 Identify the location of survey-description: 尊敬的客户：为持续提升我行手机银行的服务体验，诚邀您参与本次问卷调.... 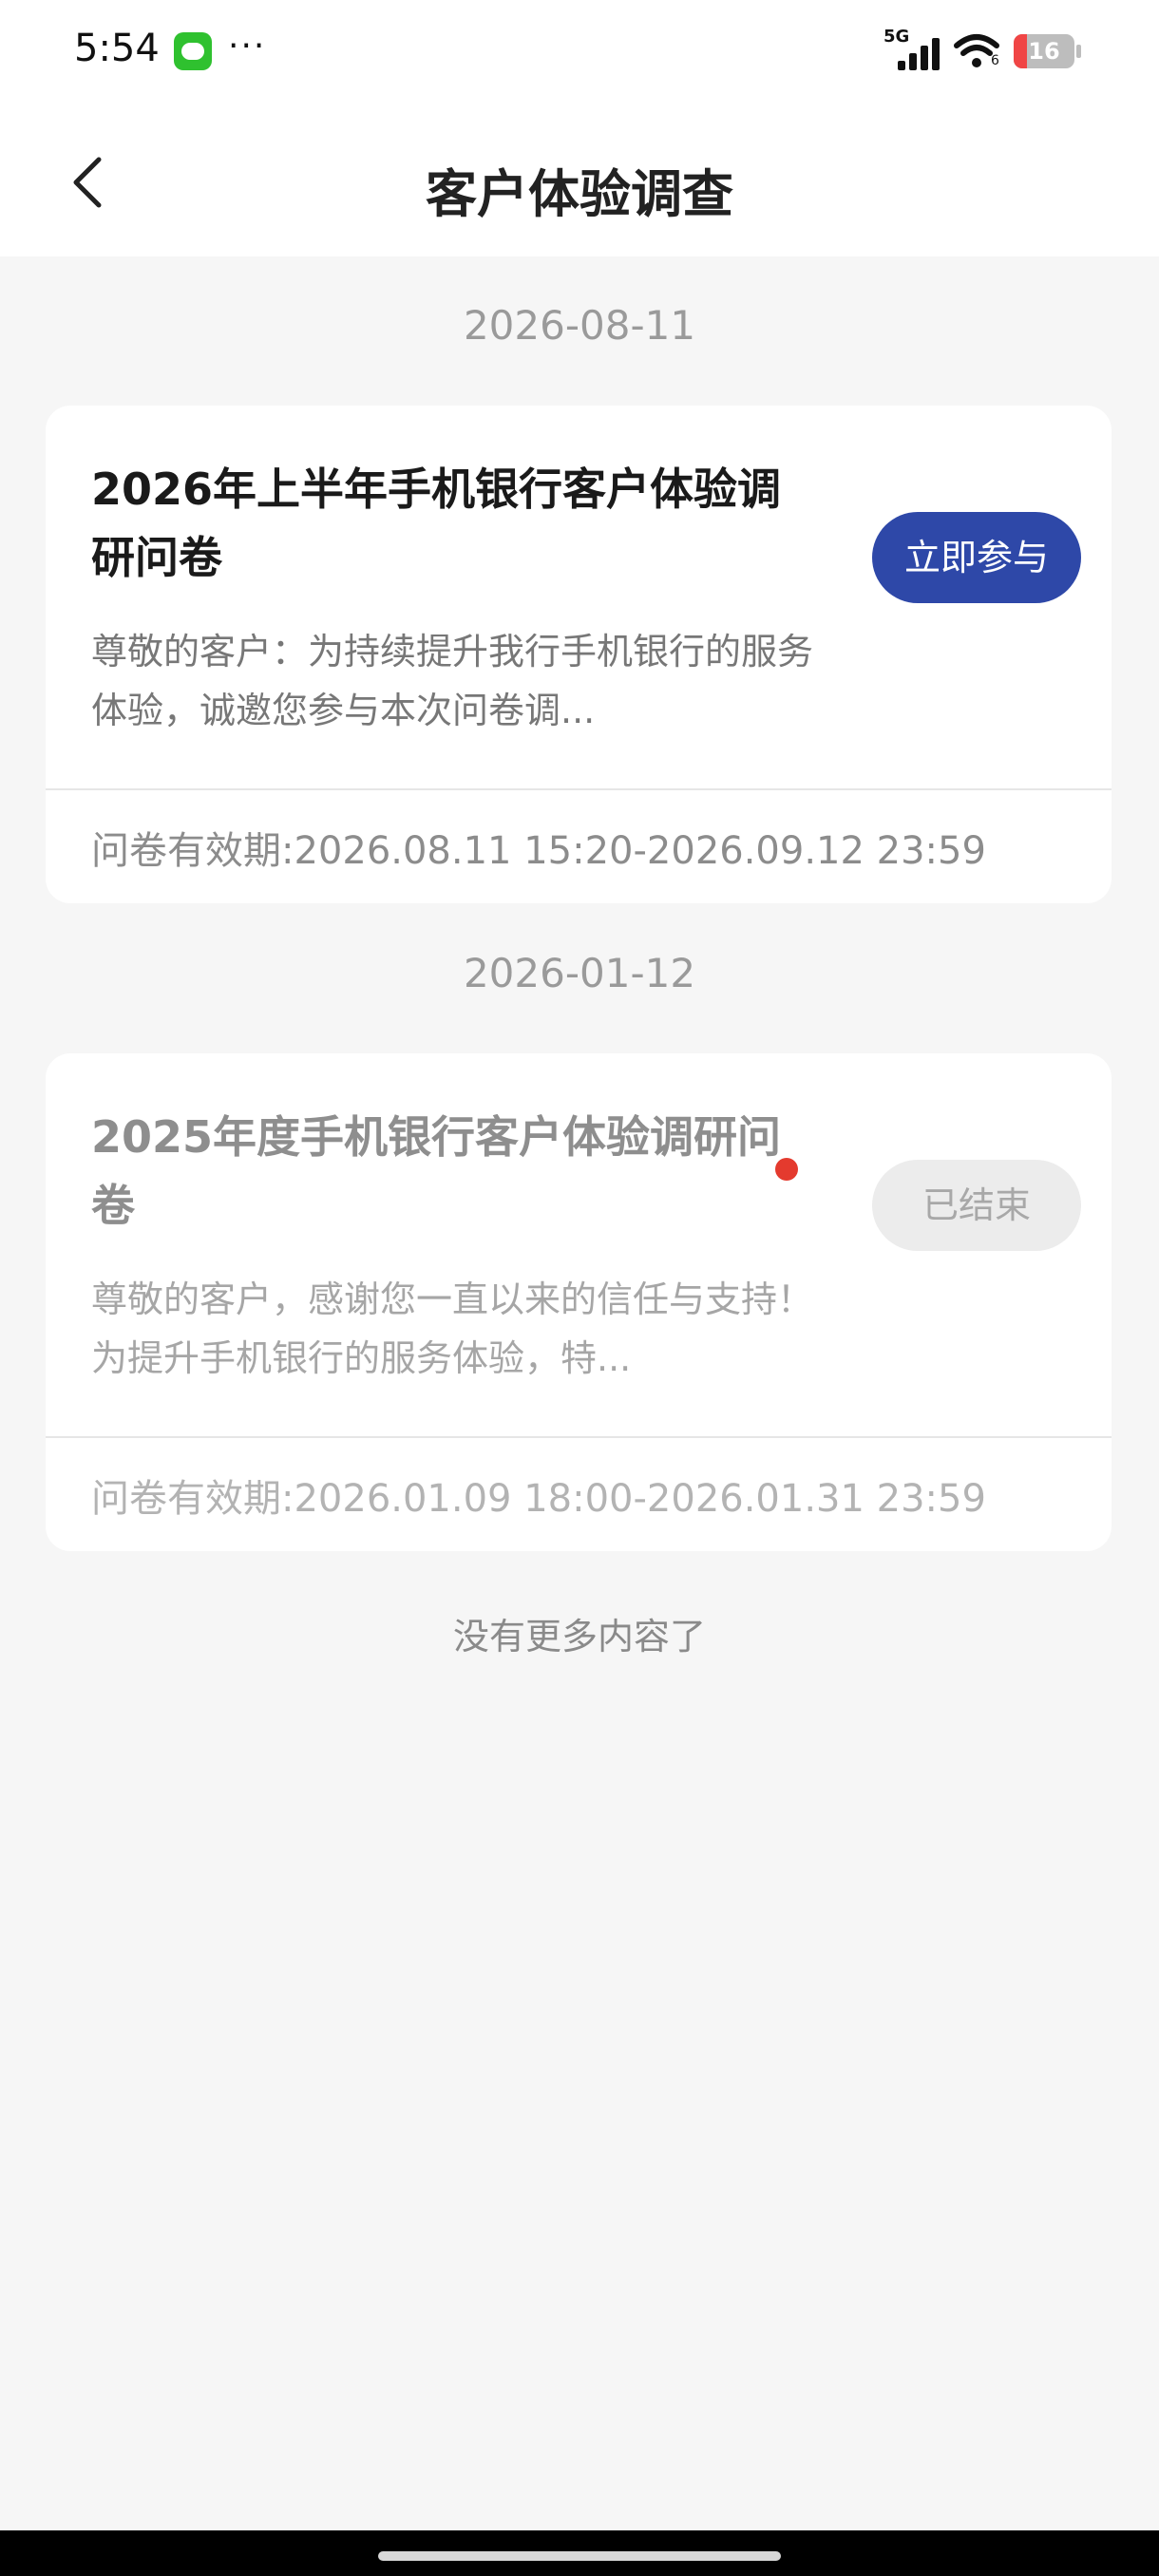
(452, 681).